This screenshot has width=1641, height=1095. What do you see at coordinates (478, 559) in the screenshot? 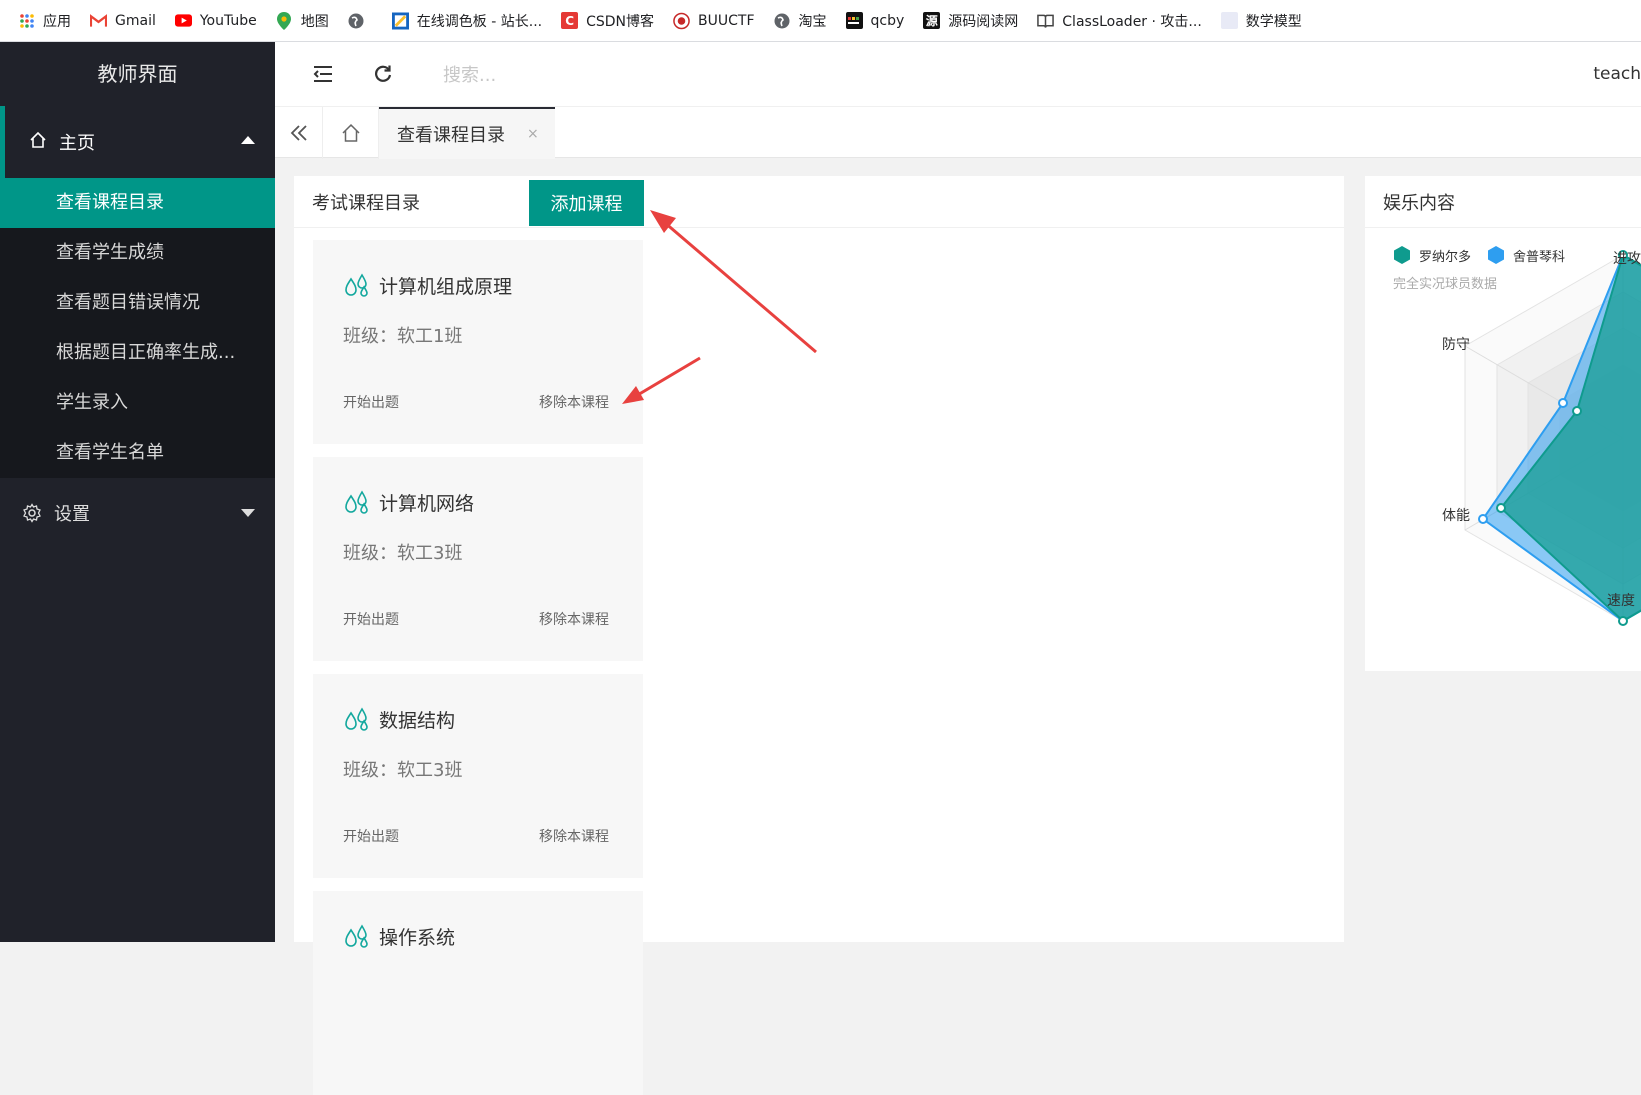
I see `course-card: 计算机网络 班级：软工3班 开始出题 移除本课程` at bounding box center [478, 559].